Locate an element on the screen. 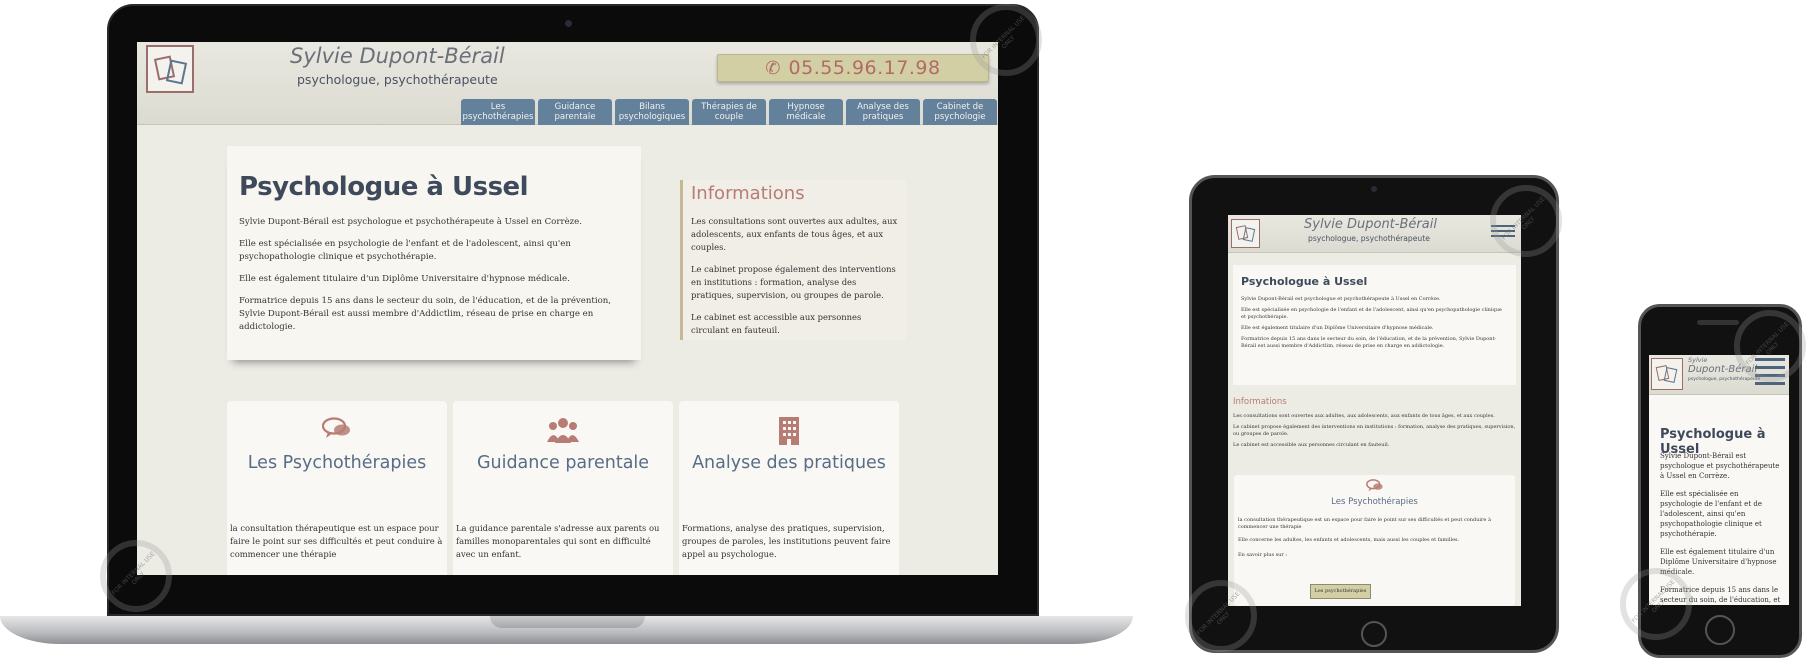  group-icon is located at coordinates (563, 430).